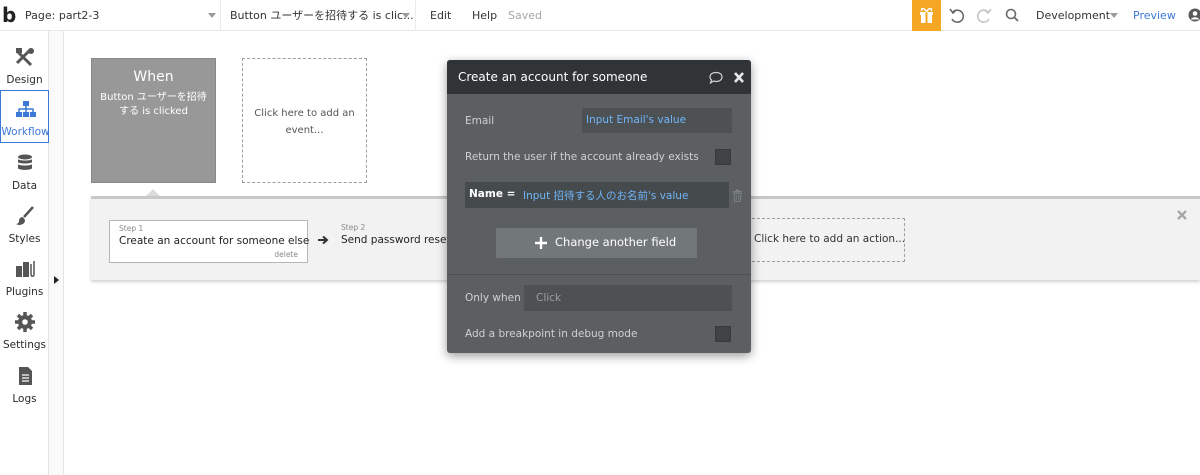 Image resolution: width=1200 pixels, height=475 pixels. I want to click on gift-button, so click(926, 15).